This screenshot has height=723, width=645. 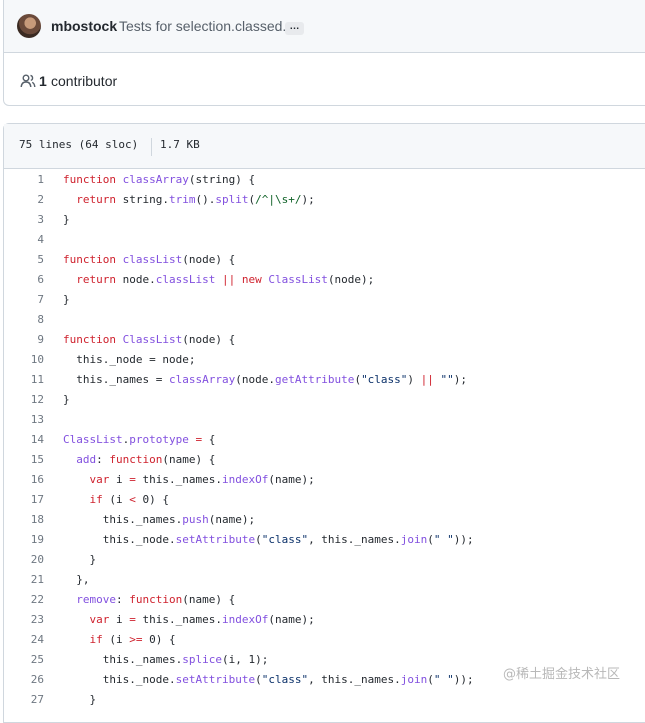 What do you see at coordinates (324, 220) in the screenshot?
I see `code-line: 3}` at bounding box center [324, 220].